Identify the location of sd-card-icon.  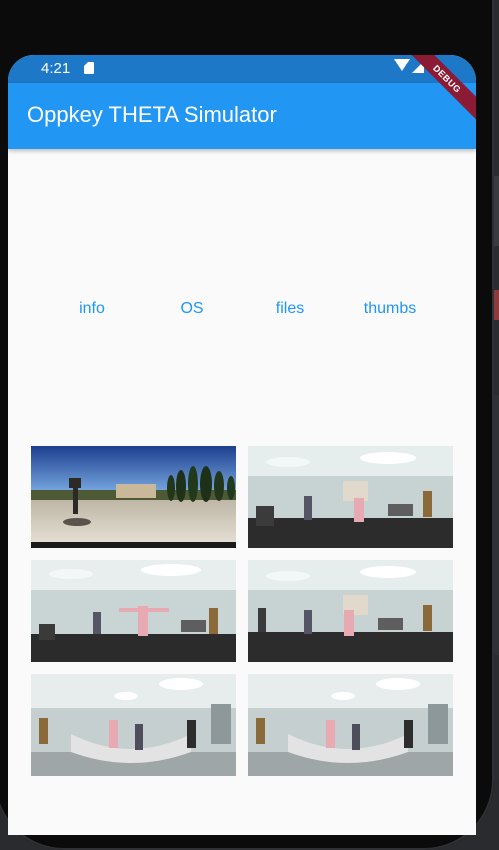
(89, 68).